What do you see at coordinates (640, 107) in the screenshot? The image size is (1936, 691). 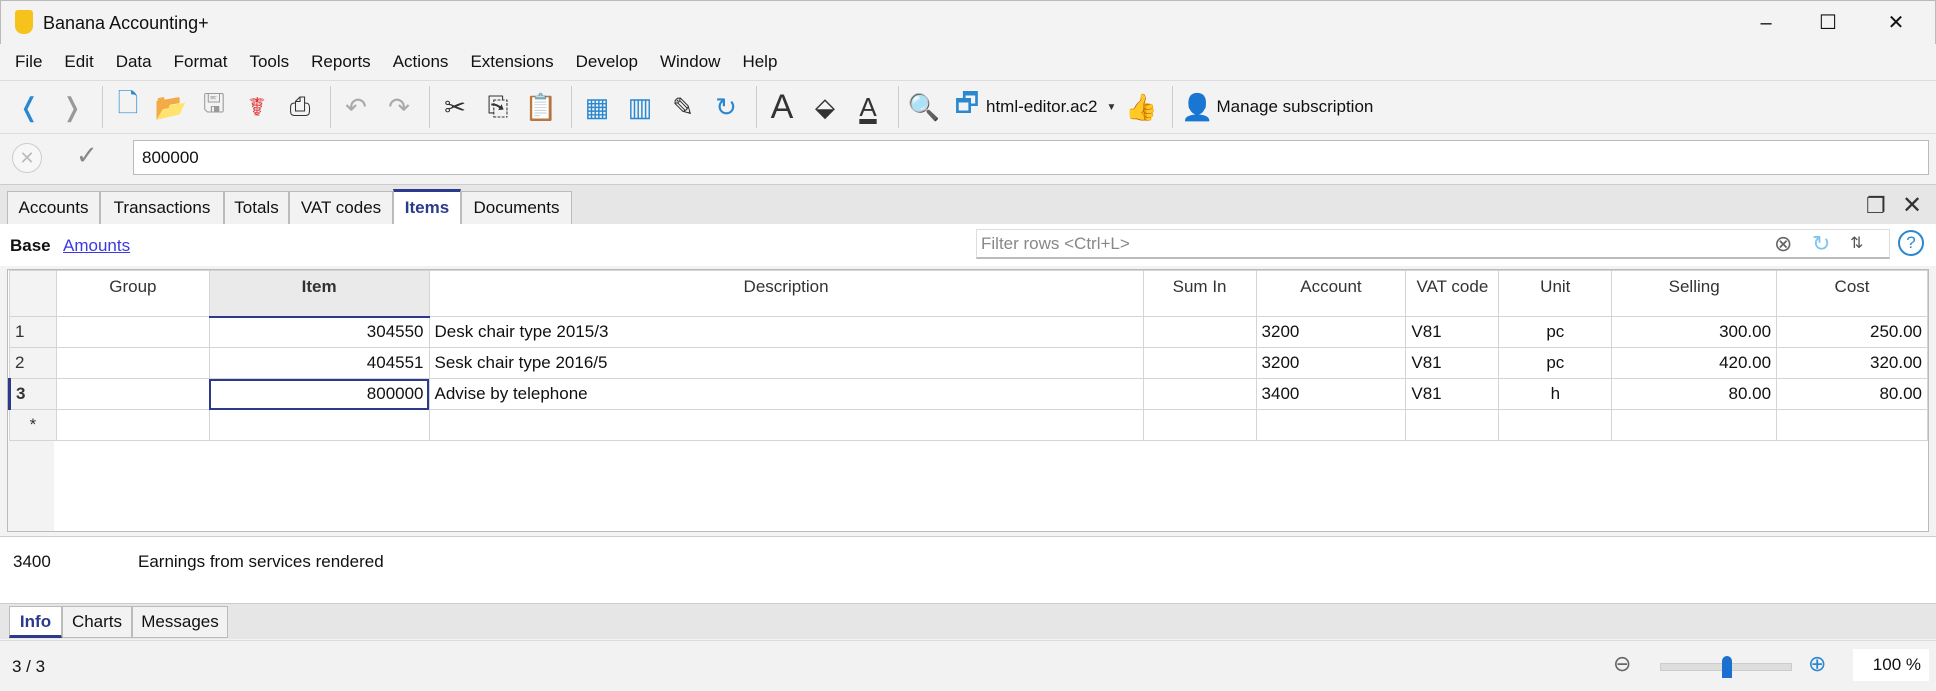 I see `insert-row-icon: ▥` at bounding box center [640, 107].